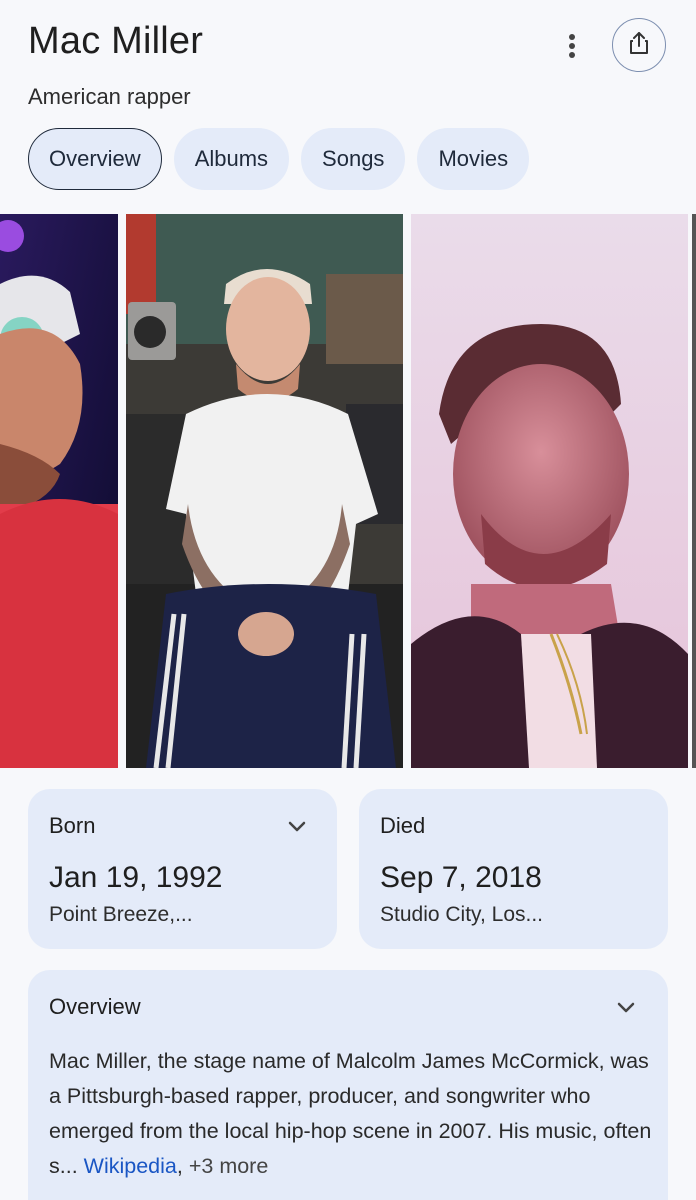 The image size is (696, 1200). I want to click on overview-label: Overview, so click(95, 1006).